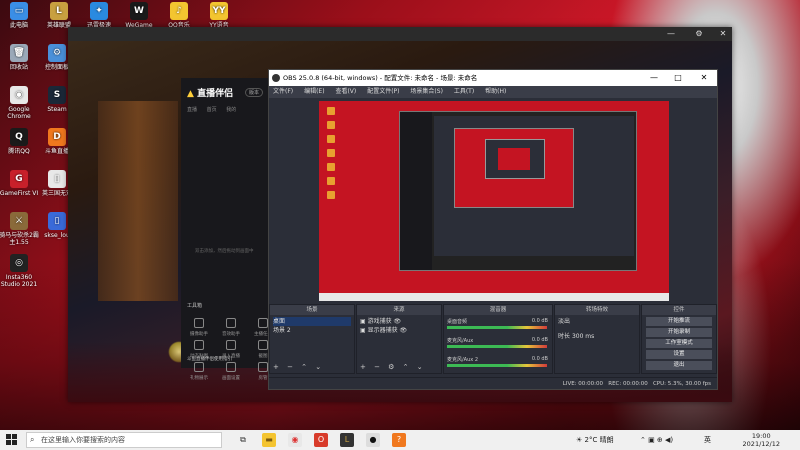  I want to click on desktop-icon: 🗑 回收站, so click(20, 57).